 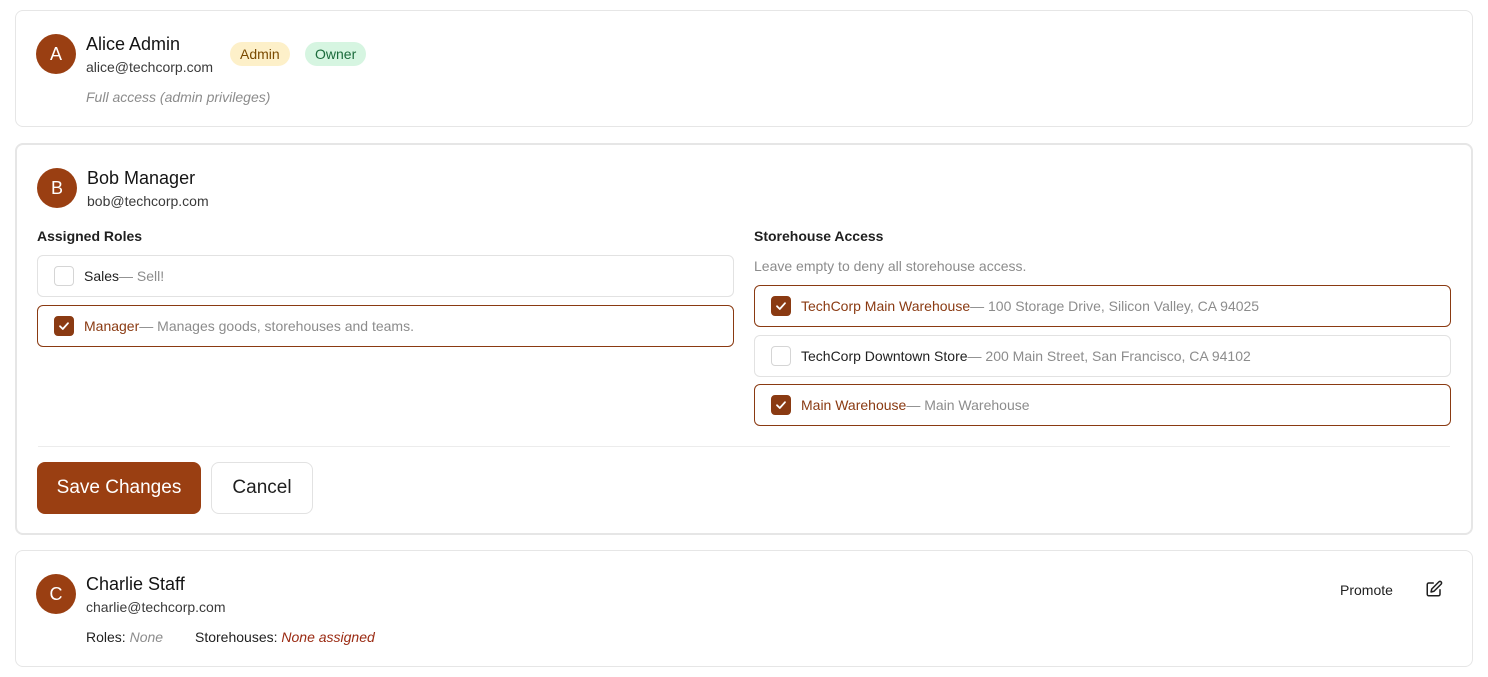 What do you see at coordinates (56, 594) in the screenshot?
I see `avatar: C` at bounding box center [56, 594].